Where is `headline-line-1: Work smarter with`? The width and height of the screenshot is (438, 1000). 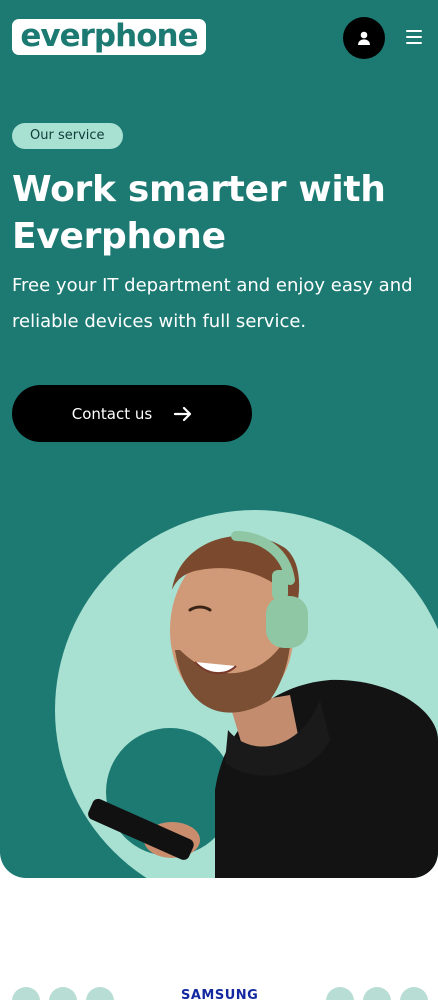 headline-line-1: Work smarter with is located at coordinates (199, 189).